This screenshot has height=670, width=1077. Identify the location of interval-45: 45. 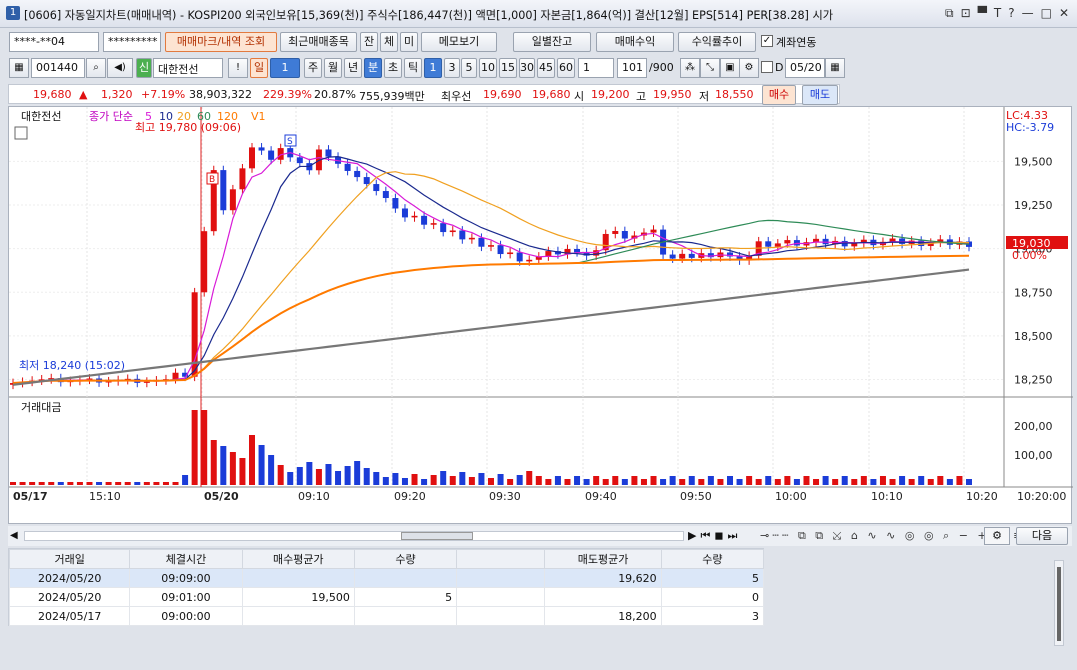
(546, 68).